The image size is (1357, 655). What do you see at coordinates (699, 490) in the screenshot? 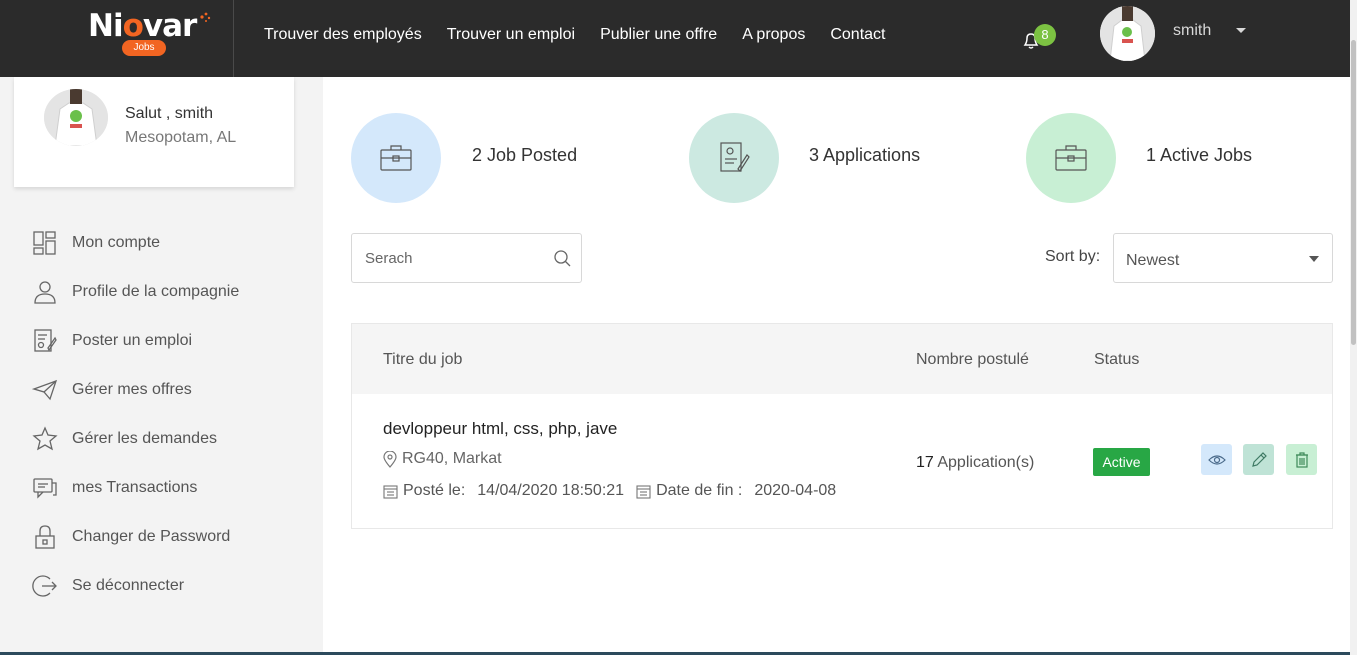
I see `end-date-label: Date de fin :` at bounding box center [699, 490].